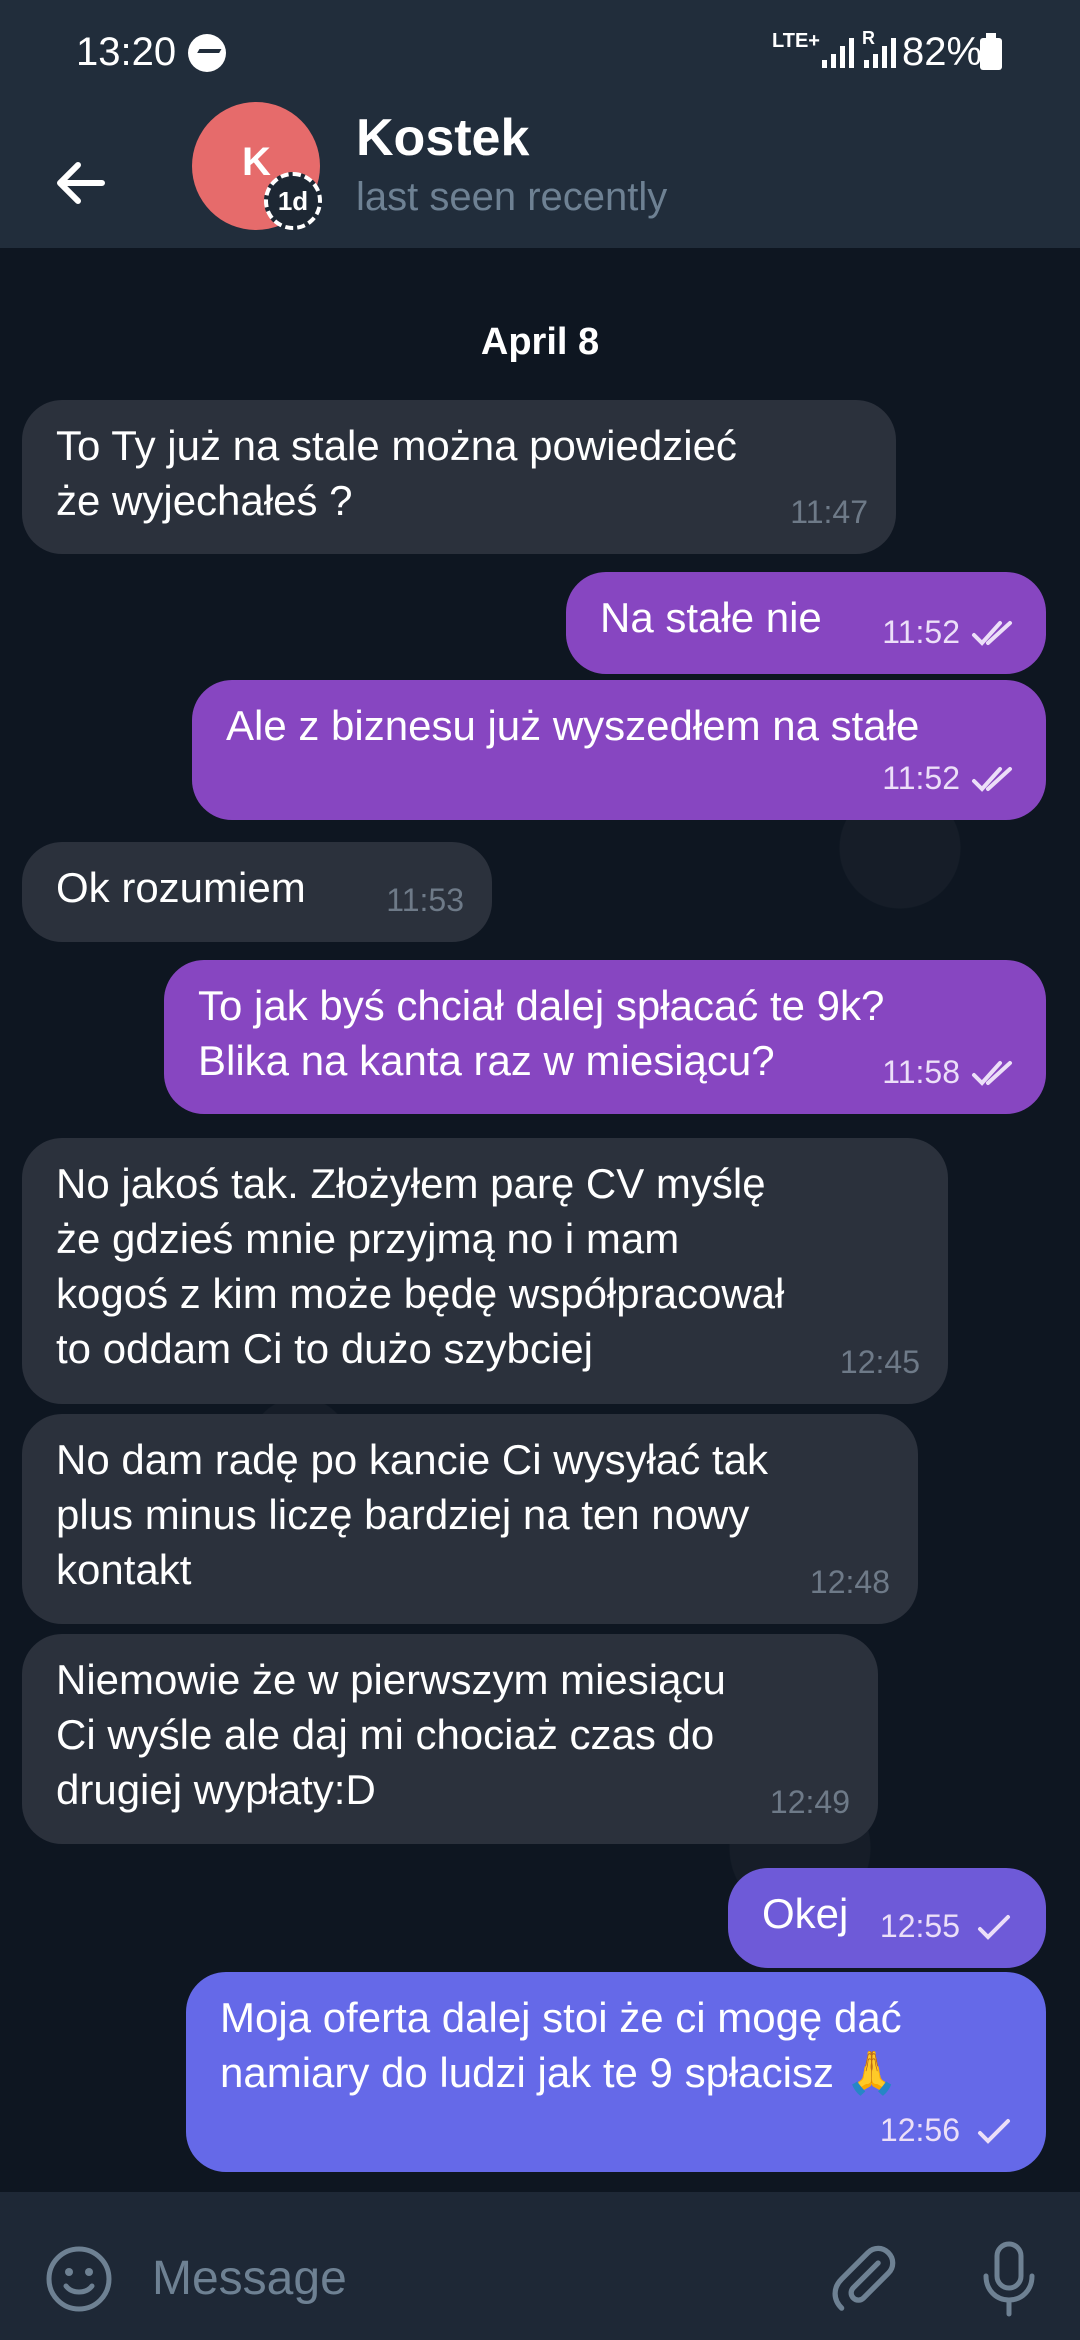 The image size is (1080, 2340). What do you see at coordinates (991, 51) in the screenshot?
I see `battery-icon` at bounding box center [991, 51].